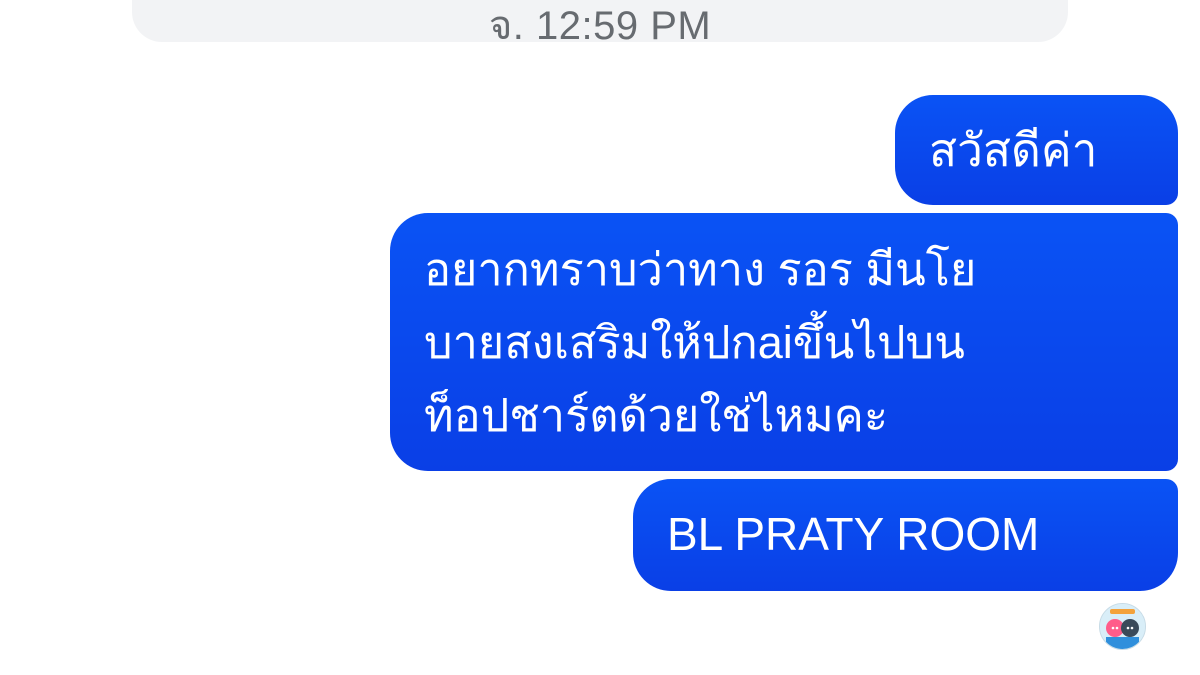 The image size is (1200, 675). Describe the element at coordinates (853, 534) in the screenshot. I see `message-text: BL PRATY ROOM` at that location.